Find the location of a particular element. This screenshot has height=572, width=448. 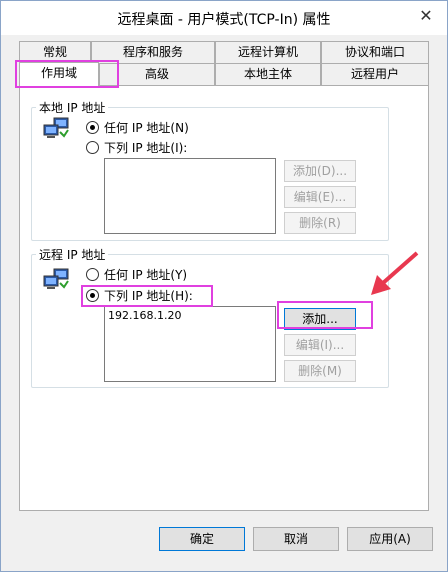

tab-remote-users: 远程用户 is located at coordinates (375, 74).